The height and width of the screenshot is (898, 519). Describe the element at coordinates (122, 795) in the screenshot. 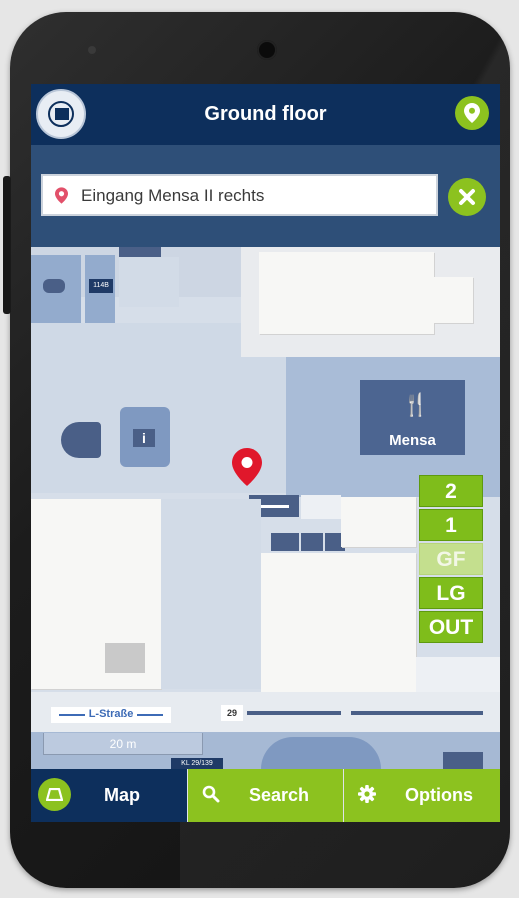

I see `tab-map-label: Map` at that location.